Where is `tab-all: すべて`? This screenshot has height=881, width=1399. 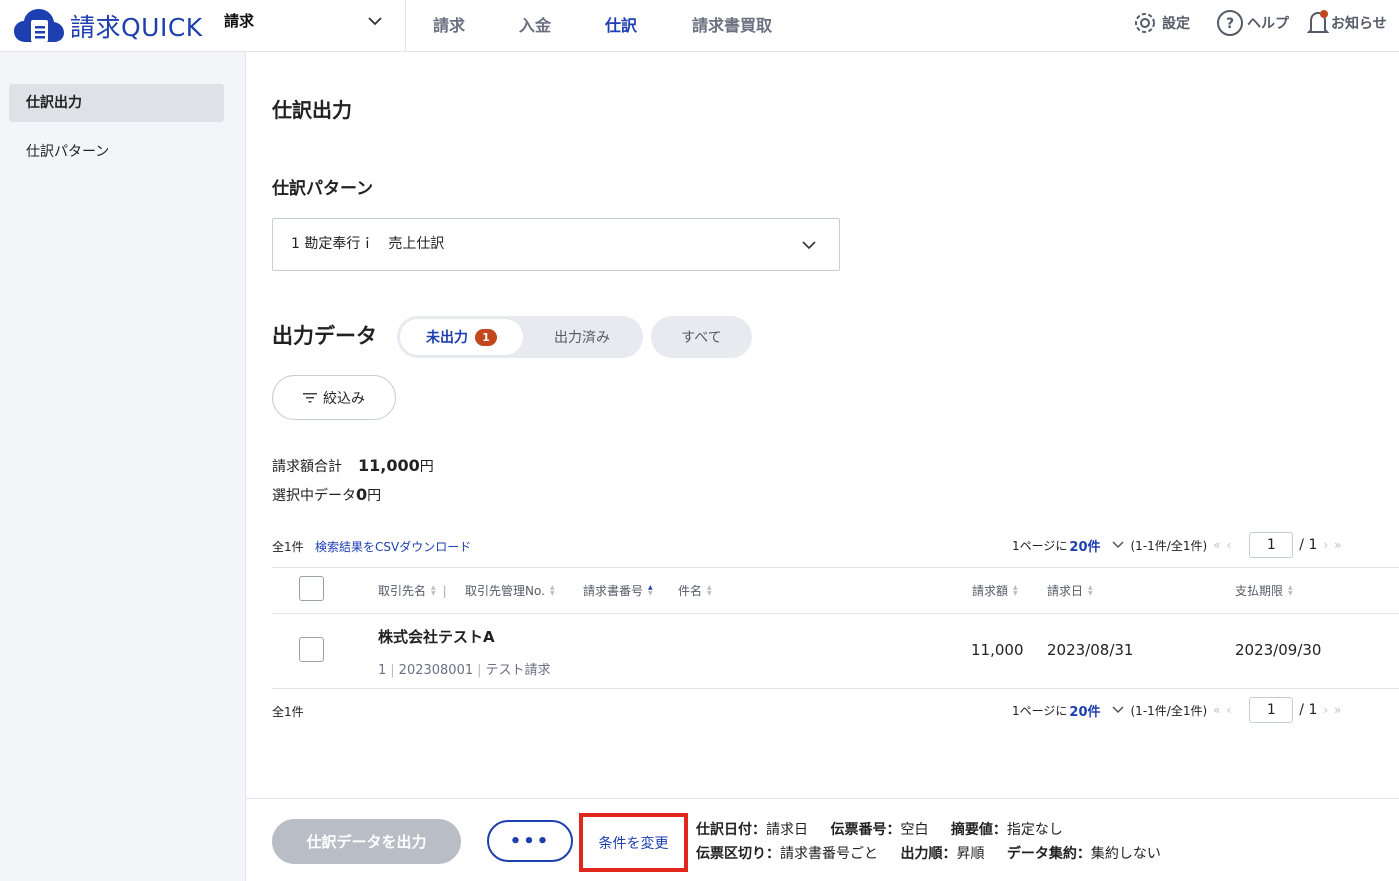 tab-all: すべて is located at coordinates (701, 337).